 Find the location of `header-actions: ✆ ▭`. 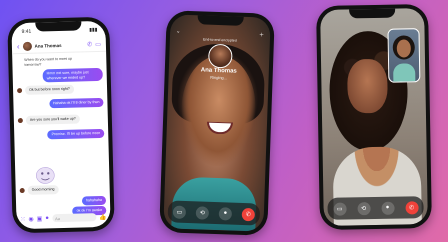

header-actions: ✆ ▭ is located at coordinates (94, 43).